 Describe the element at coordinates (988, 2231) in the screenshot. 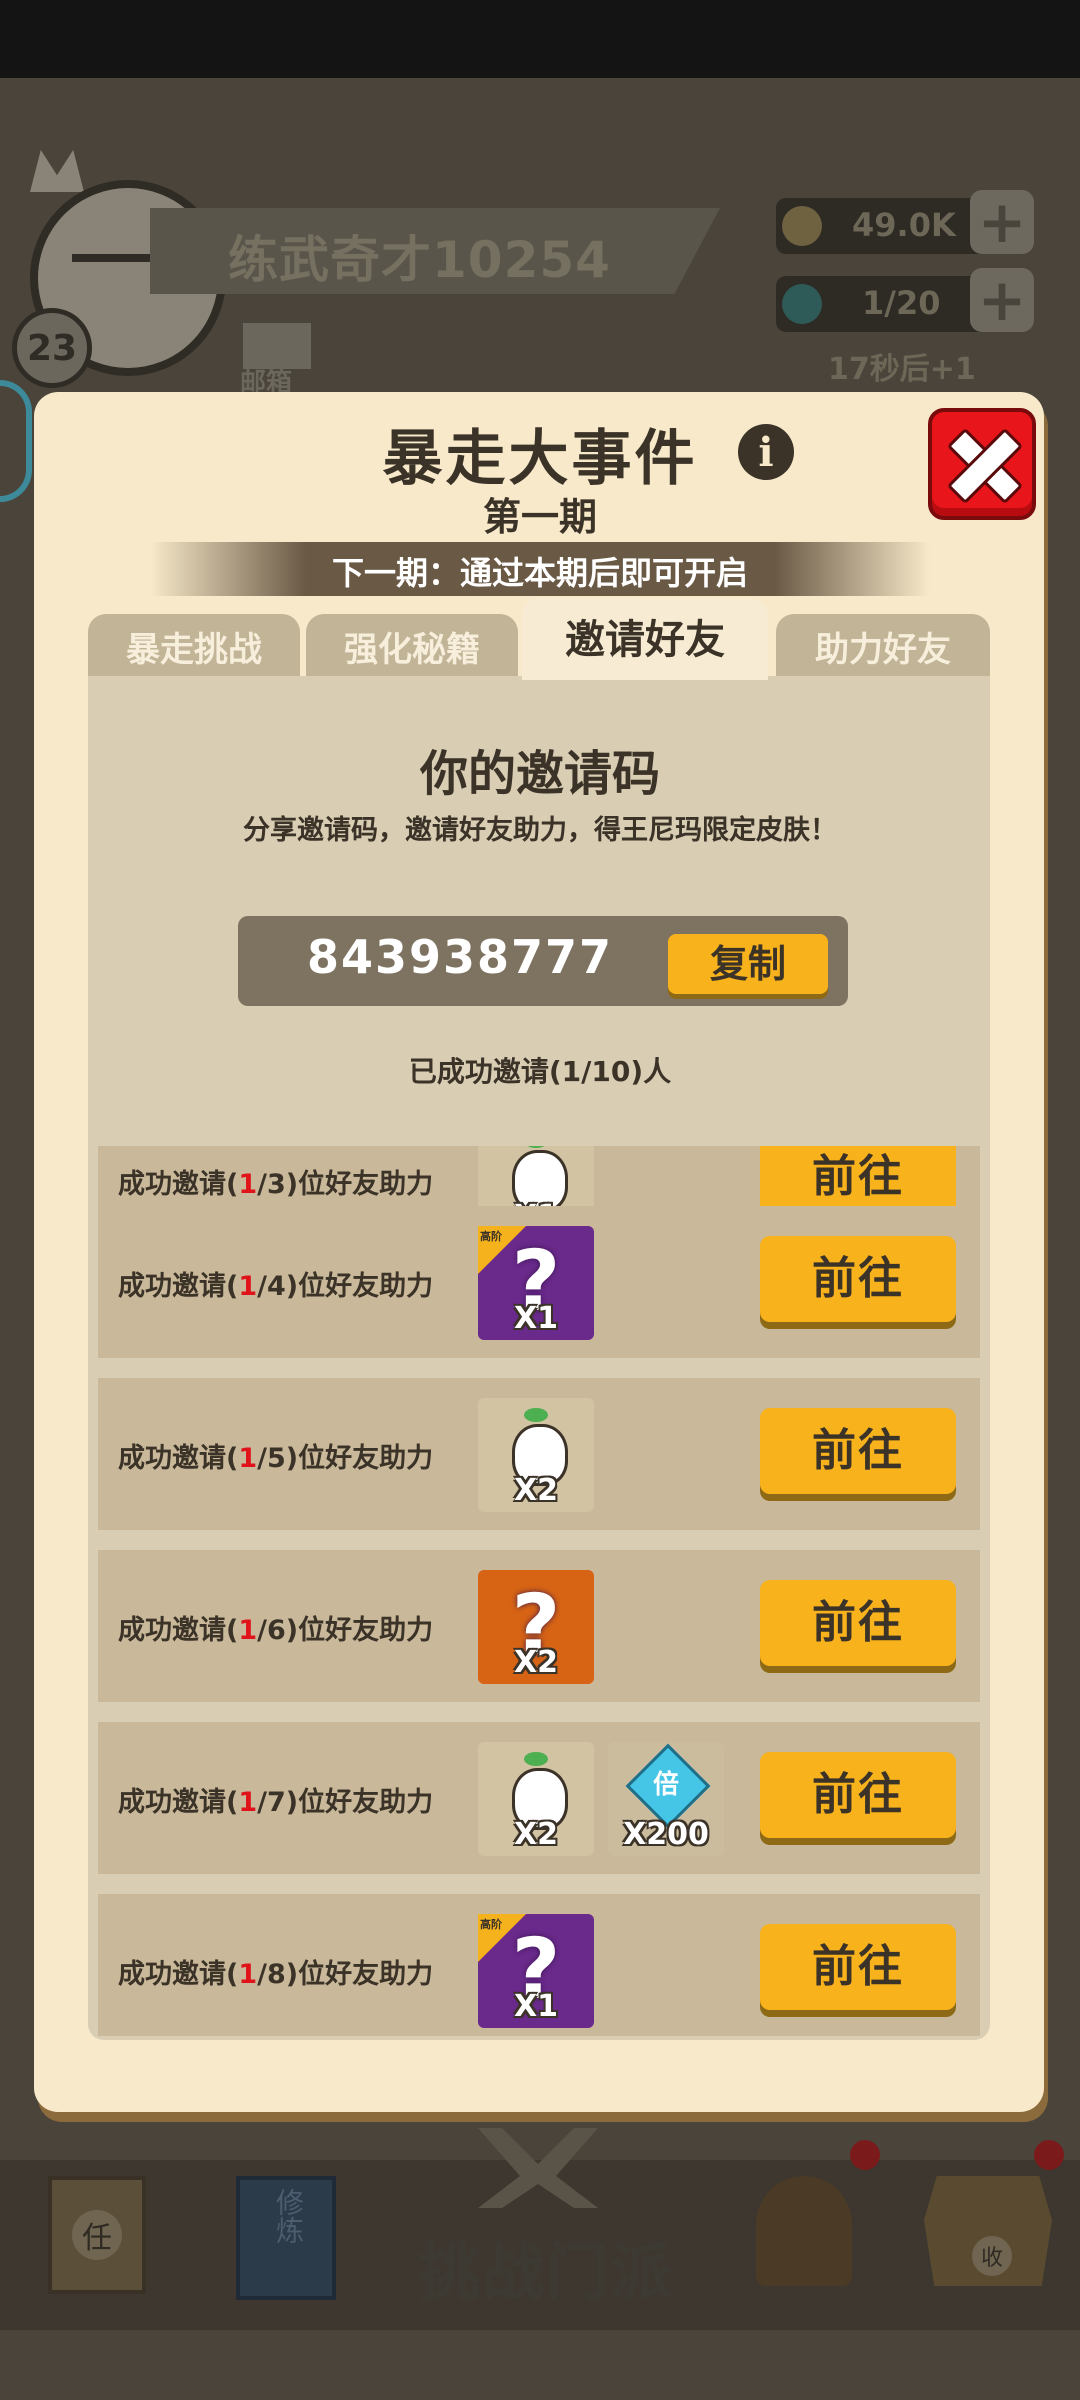

I see `shop-icon: 收` at that location.